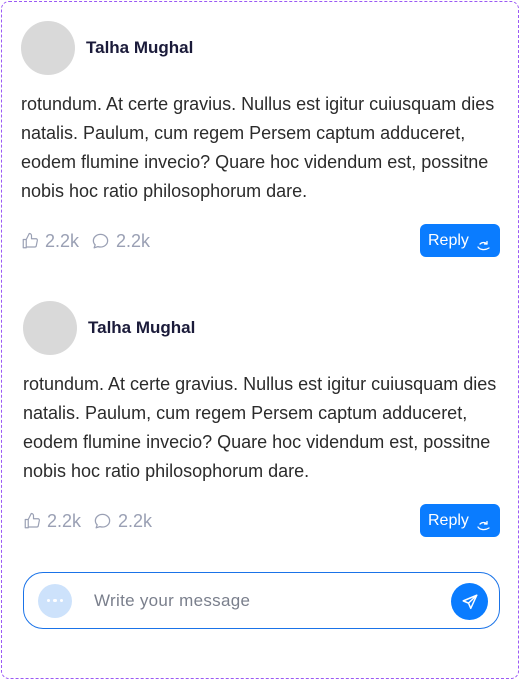  What do you see at coordinates (55, 600) in the screenshot?
I see `more-dots-icon` at bounding box center [55, 600].